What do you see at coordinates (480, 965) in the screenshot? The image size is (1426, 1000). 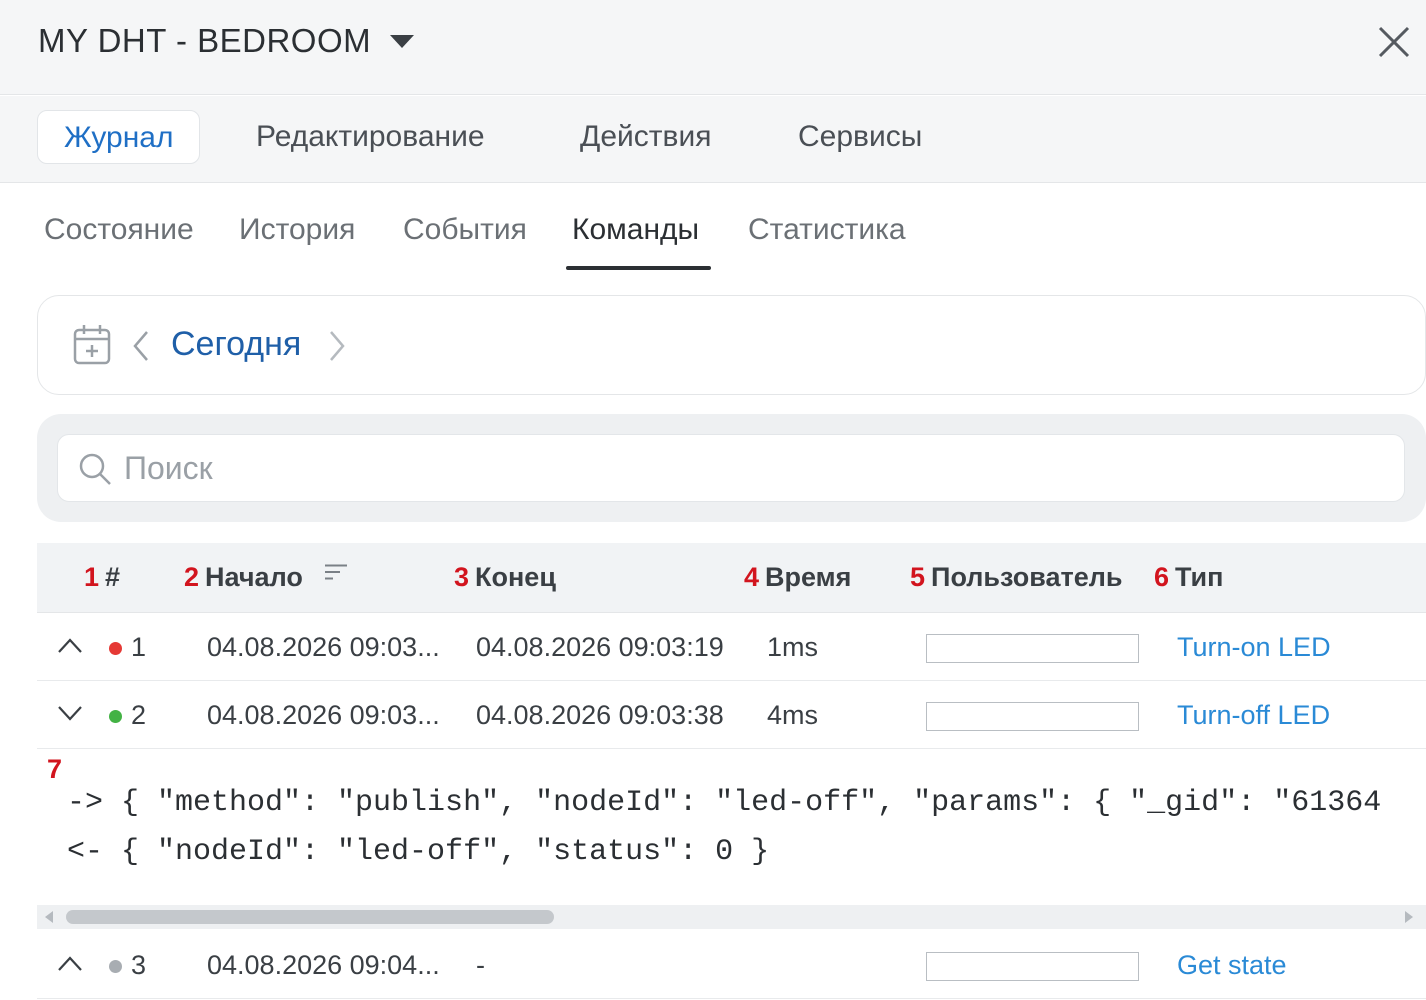 I see `row-end: -` at bounding box center [480, 965].